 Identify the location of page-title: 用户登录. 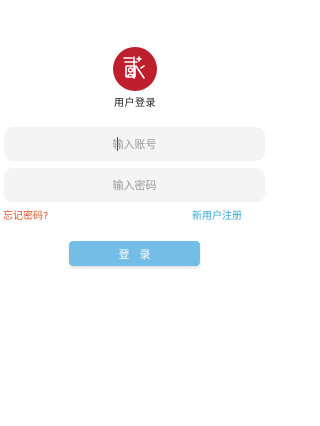
(135, 103).